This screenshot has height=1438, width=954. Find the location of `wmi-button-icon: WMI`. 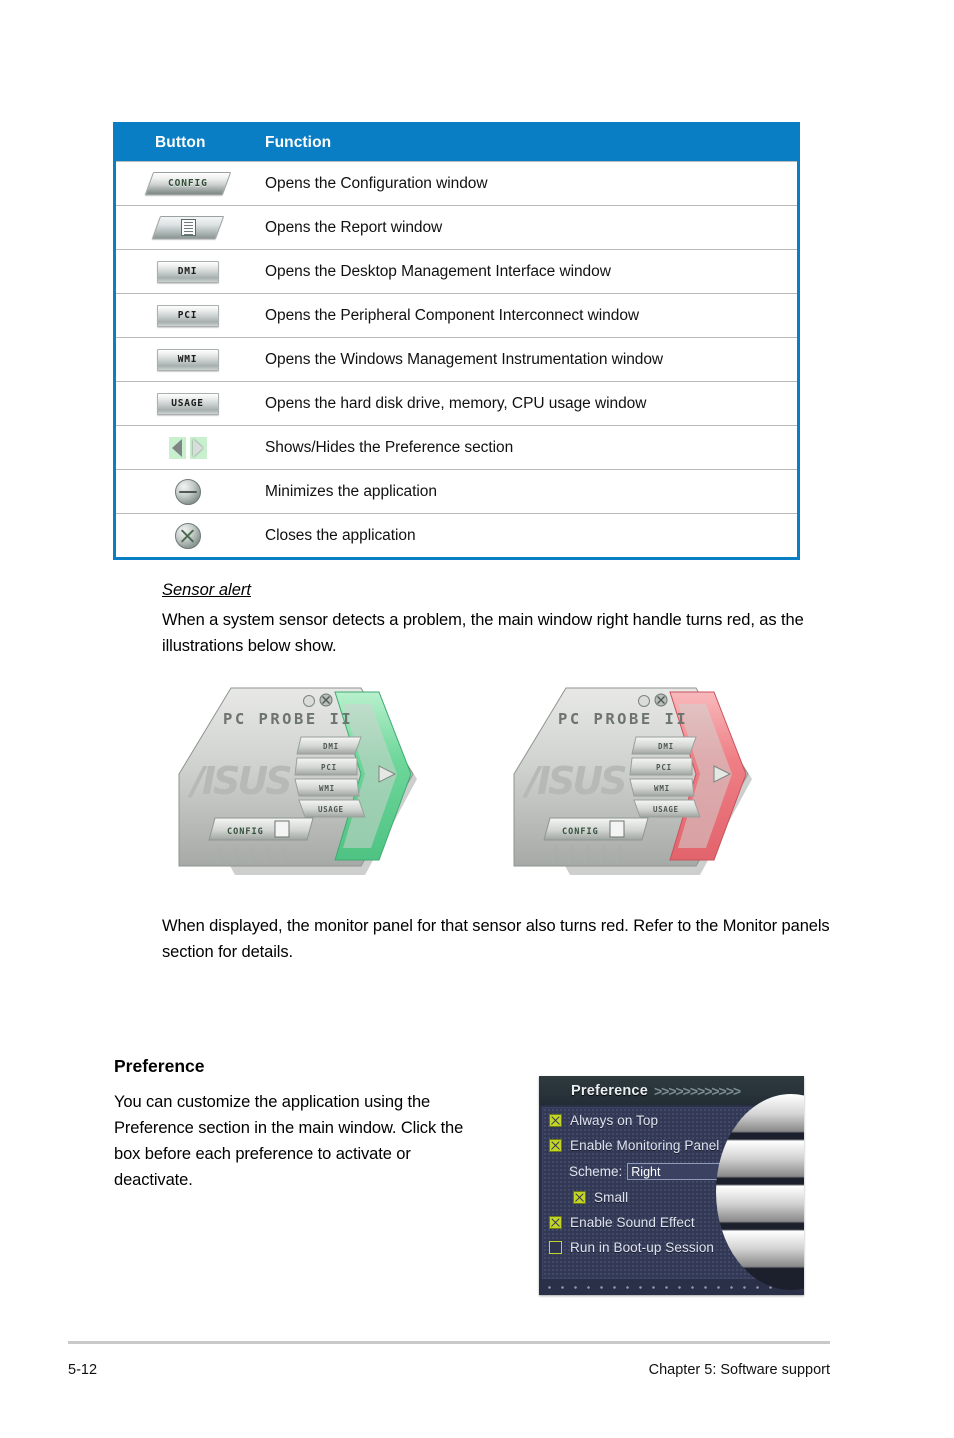

wmi-button-icon: WMI is located at coordinates (187, 359).